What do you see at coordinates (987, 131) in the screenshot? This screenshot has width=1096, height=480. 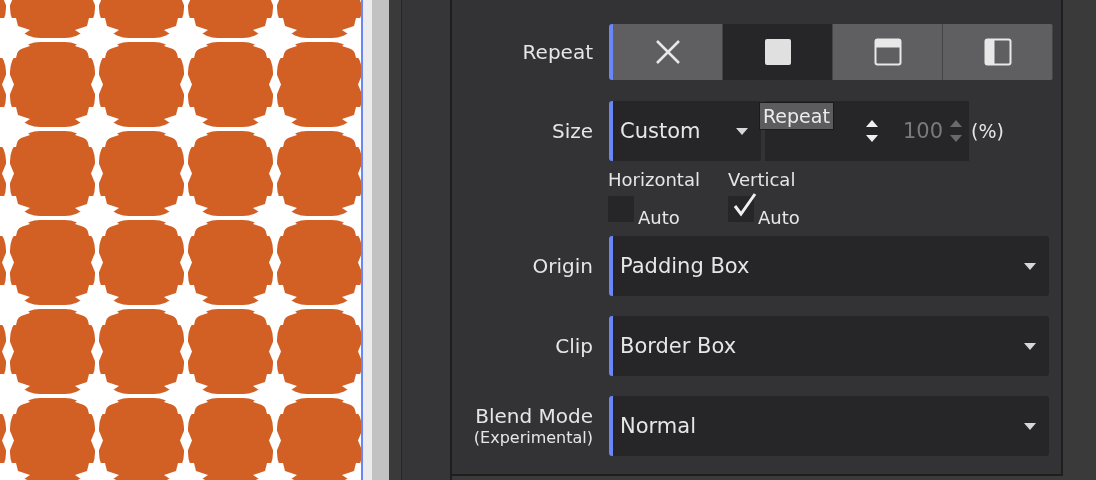 I see `unit-label: (%)` at bounding box center [987, 131].